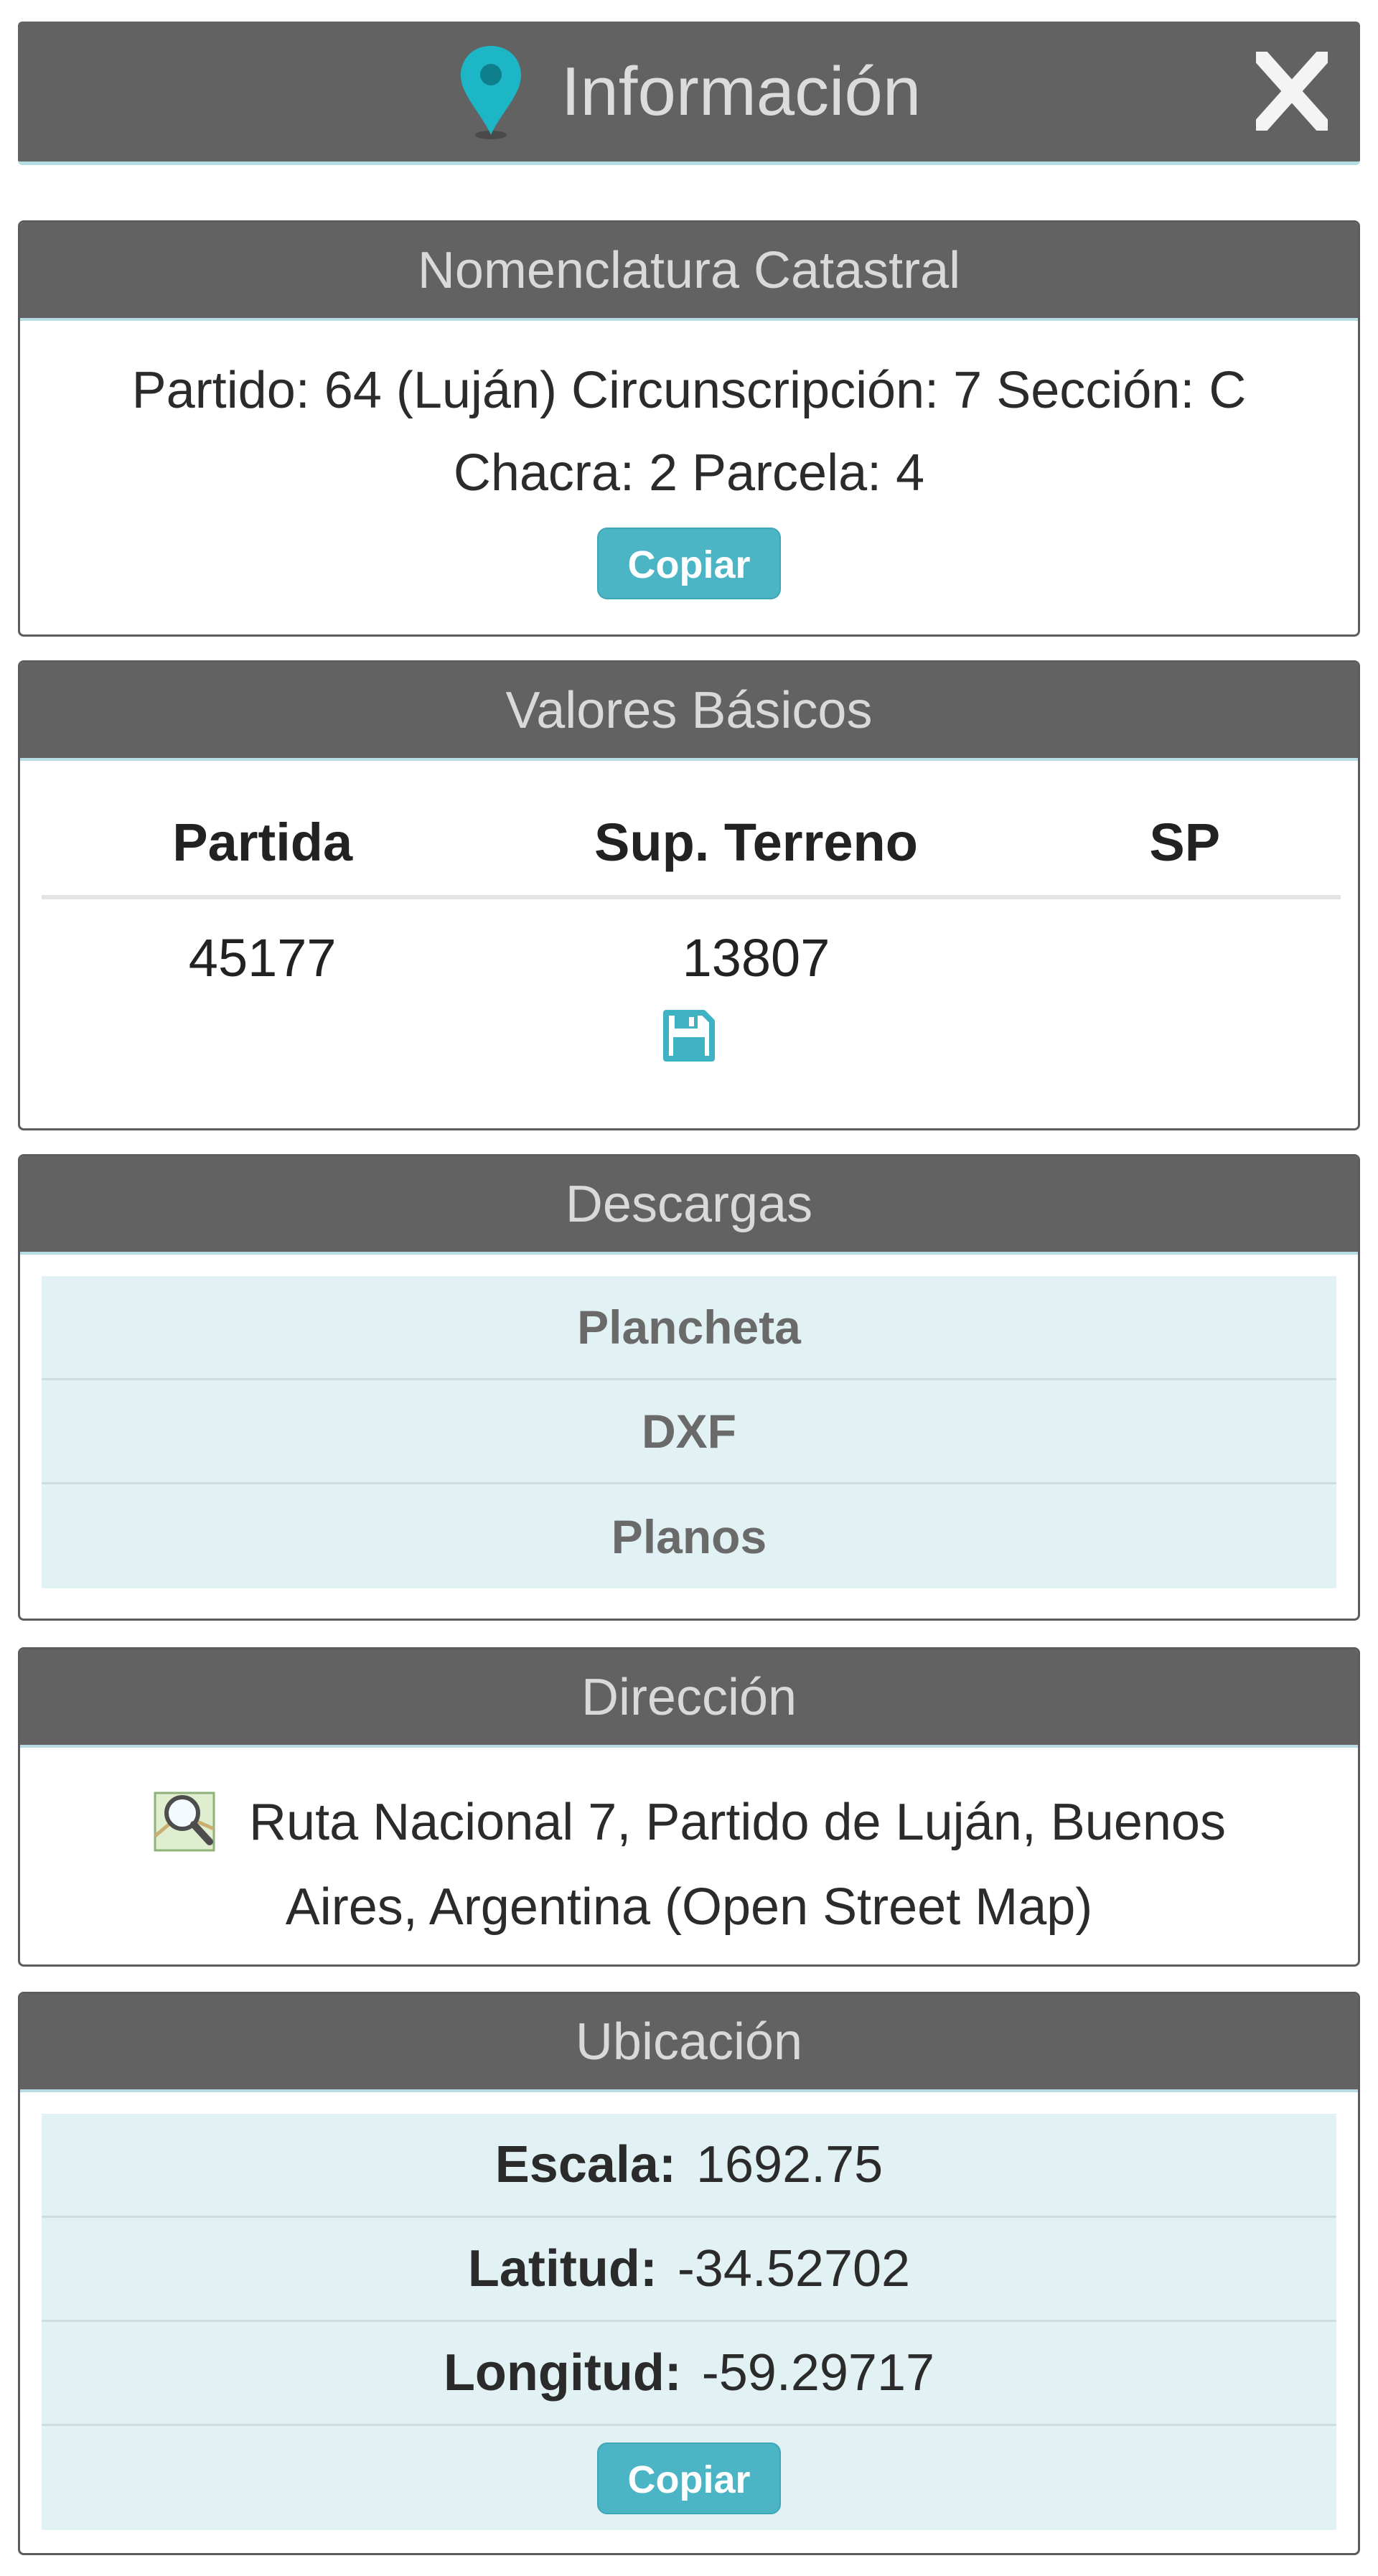  What do you see at coordinates (689, 1699) in the screenshot?
I see `direccion-heading: Dirección` at bounding box center [689, 1699].